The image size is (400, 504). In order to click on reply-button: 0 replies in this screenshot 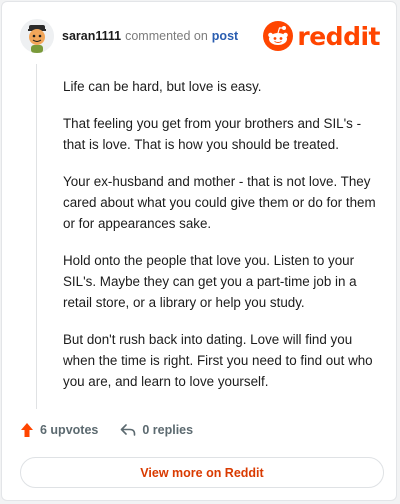, I will do `click(156, 430)`.